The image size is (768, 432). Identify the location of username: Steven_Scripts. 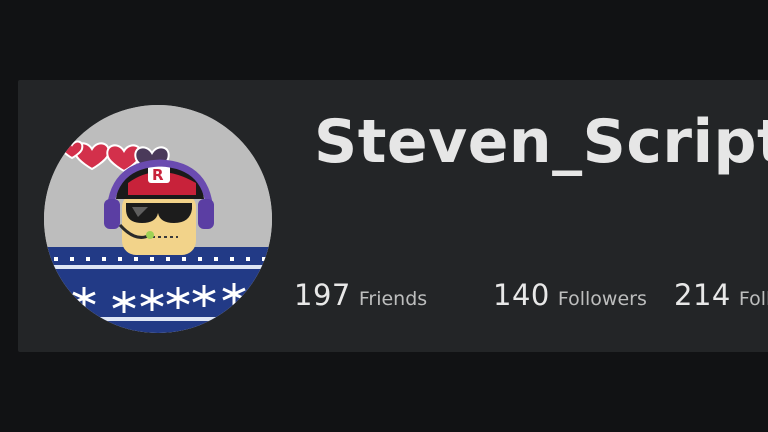
(541, 142).